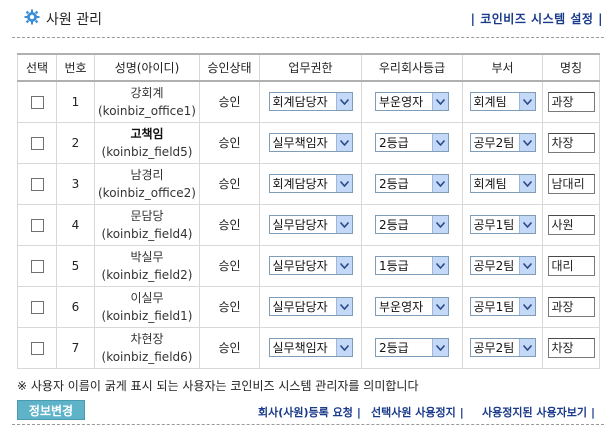 This screenshot has height=431, width=607. I want to click on position-input: 사원, so click(571, 224).